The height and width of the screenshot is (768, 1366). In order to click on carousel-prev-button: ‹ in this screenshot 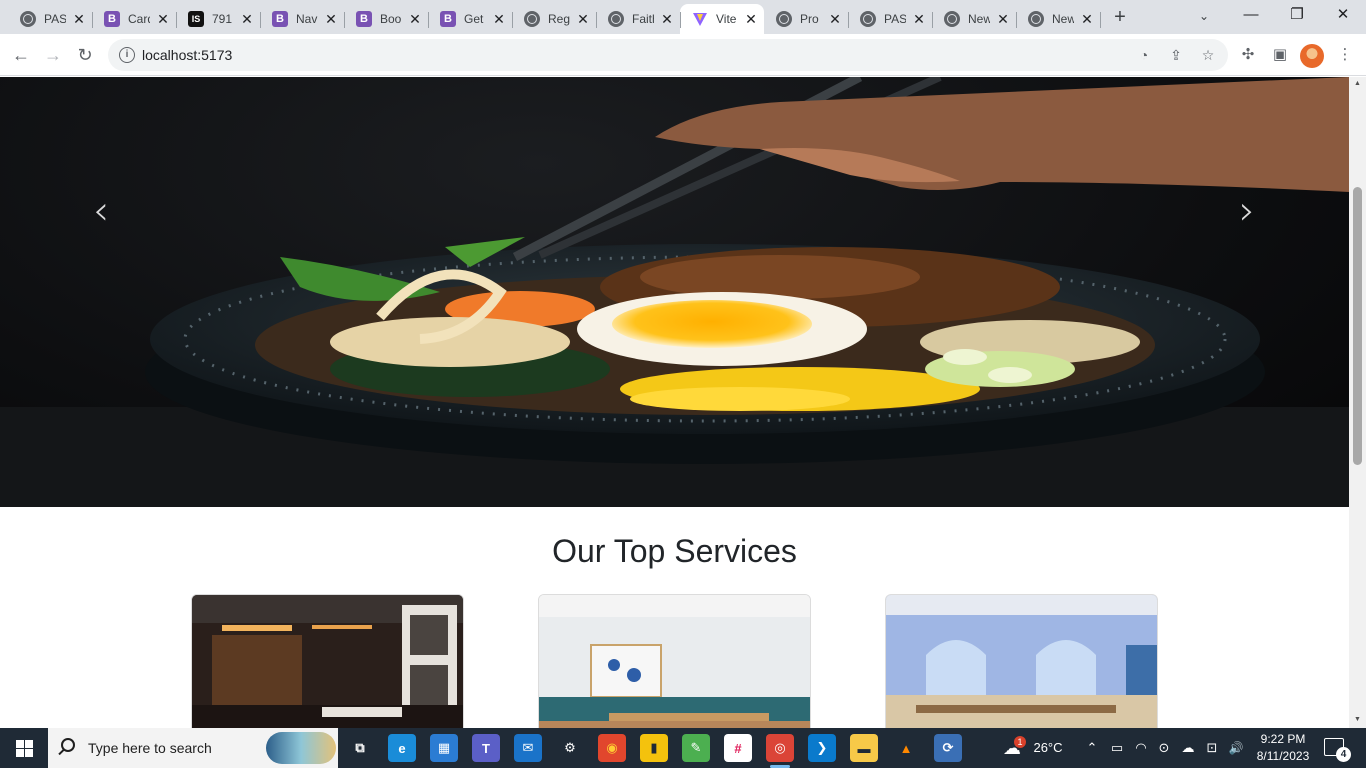, I will do `click(101, 212)`.